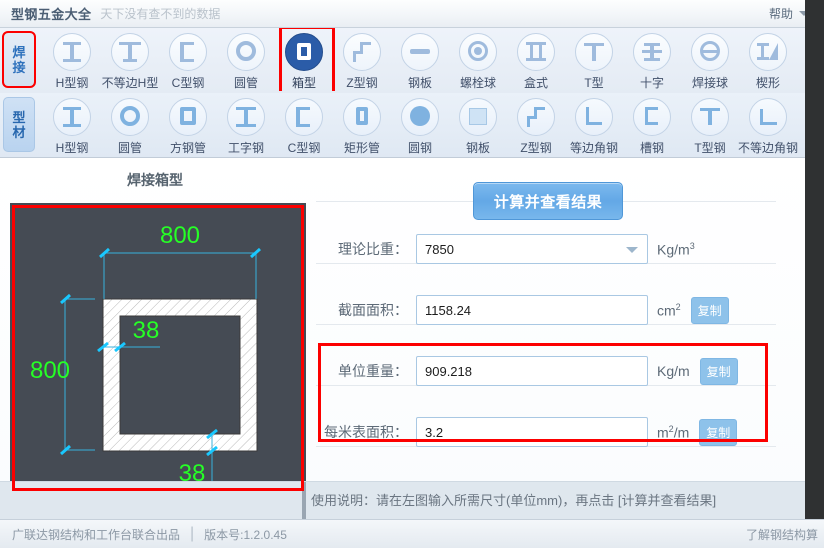 This screenshot has height=548, width=824. Describe the element at coordinates (72, 59) in the screenshot. I see `tool-h-section: H型钢` at that location.